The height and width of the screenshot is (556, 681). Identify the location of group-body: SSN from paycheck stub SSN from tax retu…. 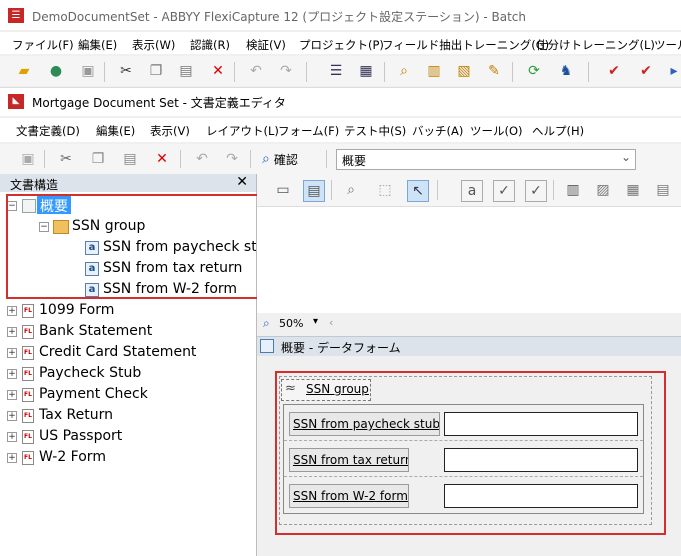
(463, 459).